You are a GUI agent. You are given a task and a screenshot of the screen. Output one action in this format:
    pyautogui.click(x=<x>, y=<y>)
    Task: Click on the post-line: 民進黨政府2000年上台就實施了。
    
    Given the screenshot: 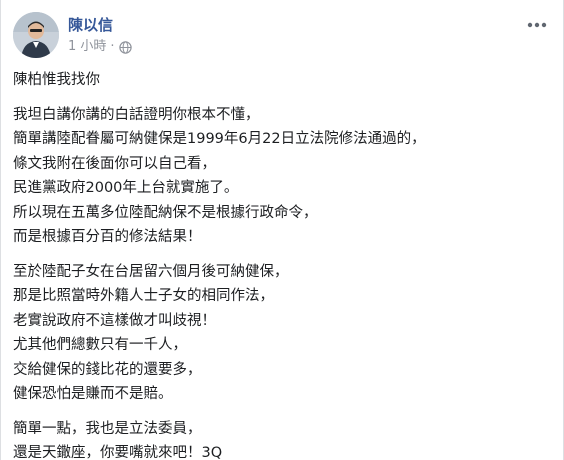 What is the action you would take?
    pyautogui.click(x=126, y=188)
    